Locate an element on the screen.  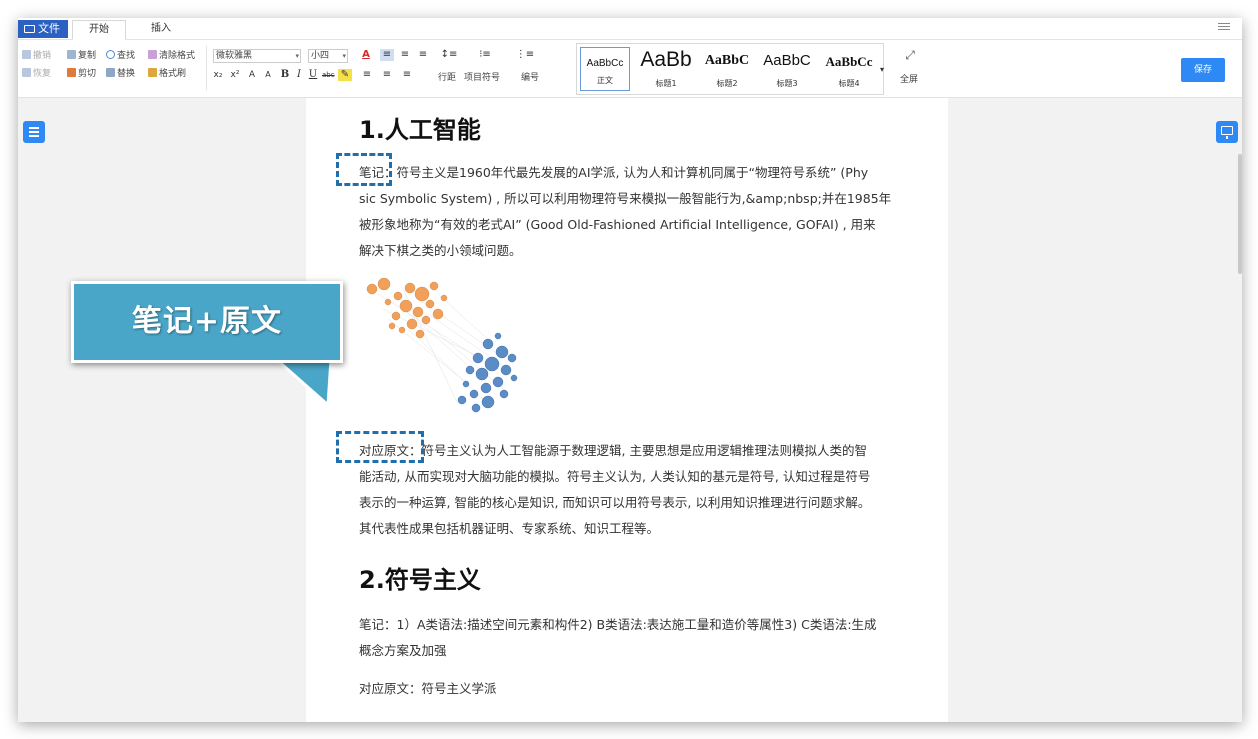
style-heading2: AaBbC 标题2 is located at coordinates (727, 69).